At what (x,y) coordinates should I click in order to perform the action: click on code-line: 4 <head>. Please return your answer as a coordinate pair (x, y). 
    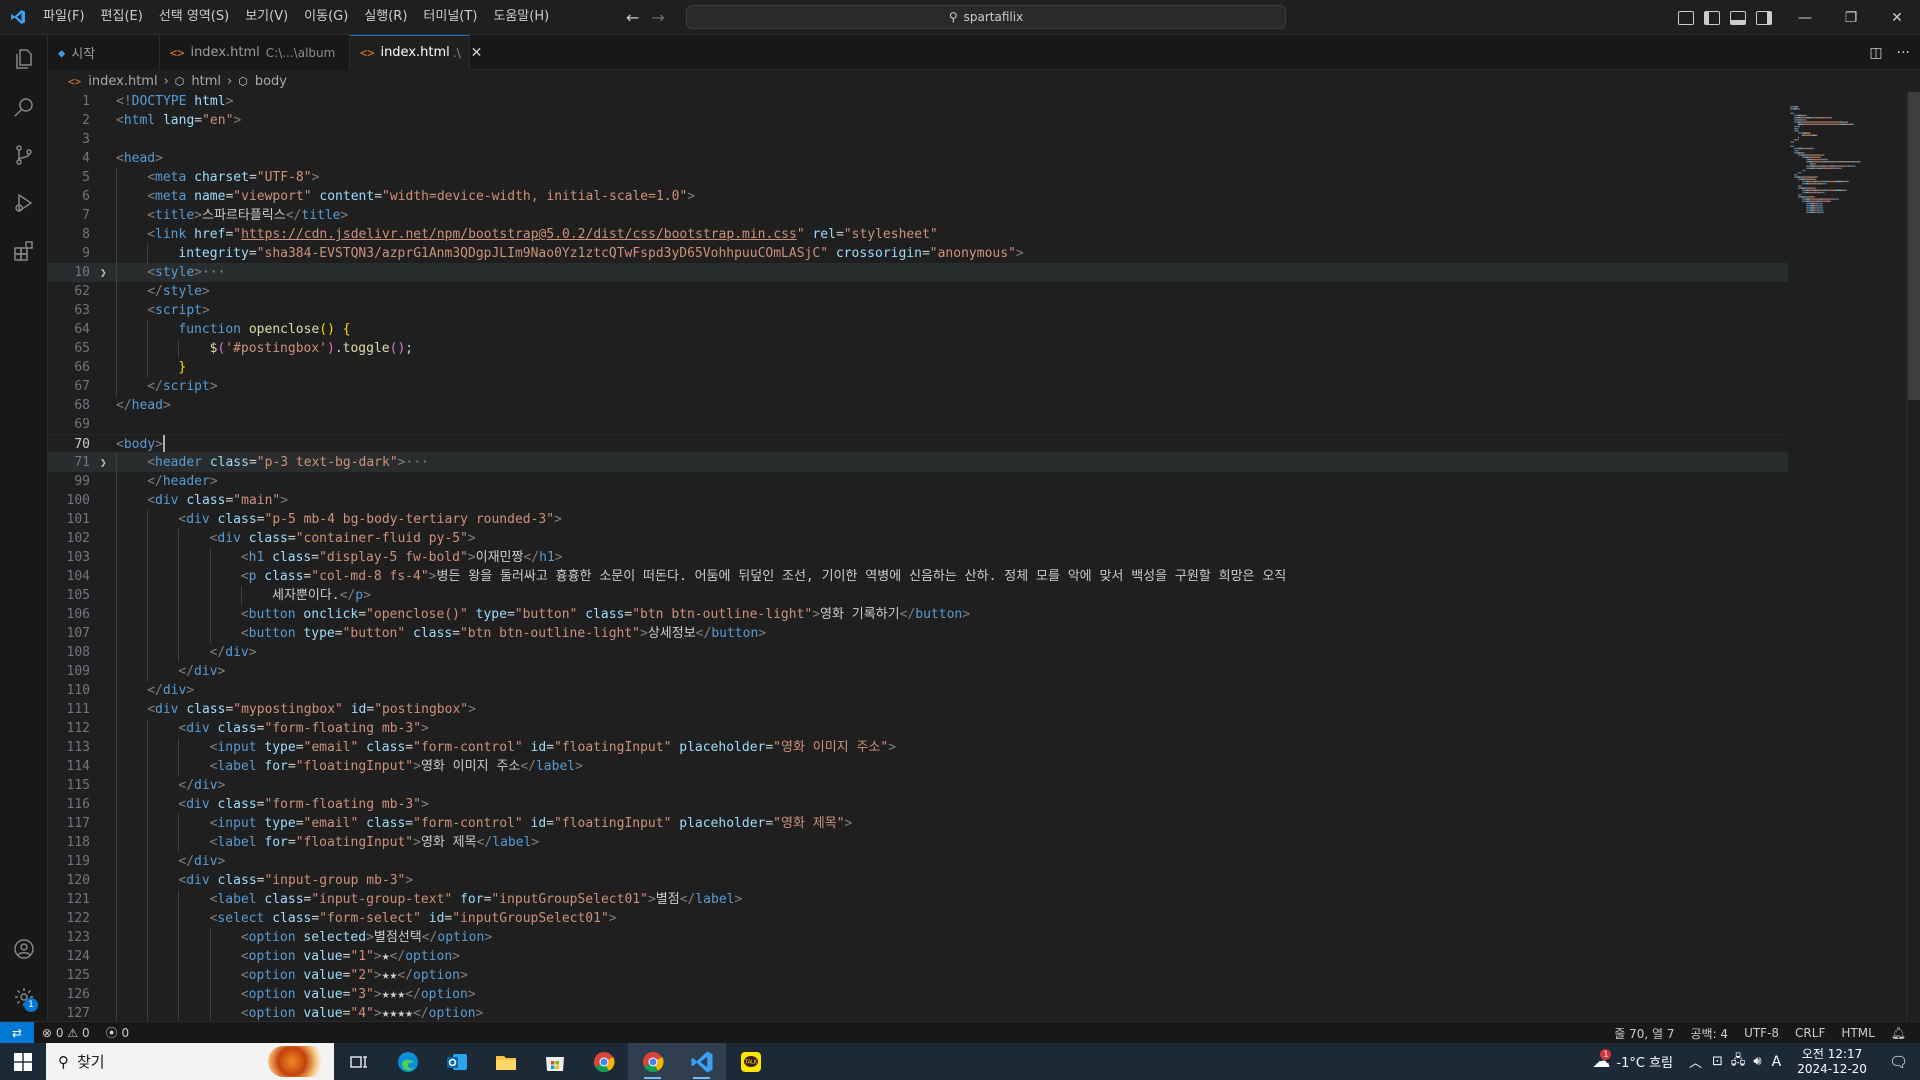
    Looking at the image, I should click on (918, 158).